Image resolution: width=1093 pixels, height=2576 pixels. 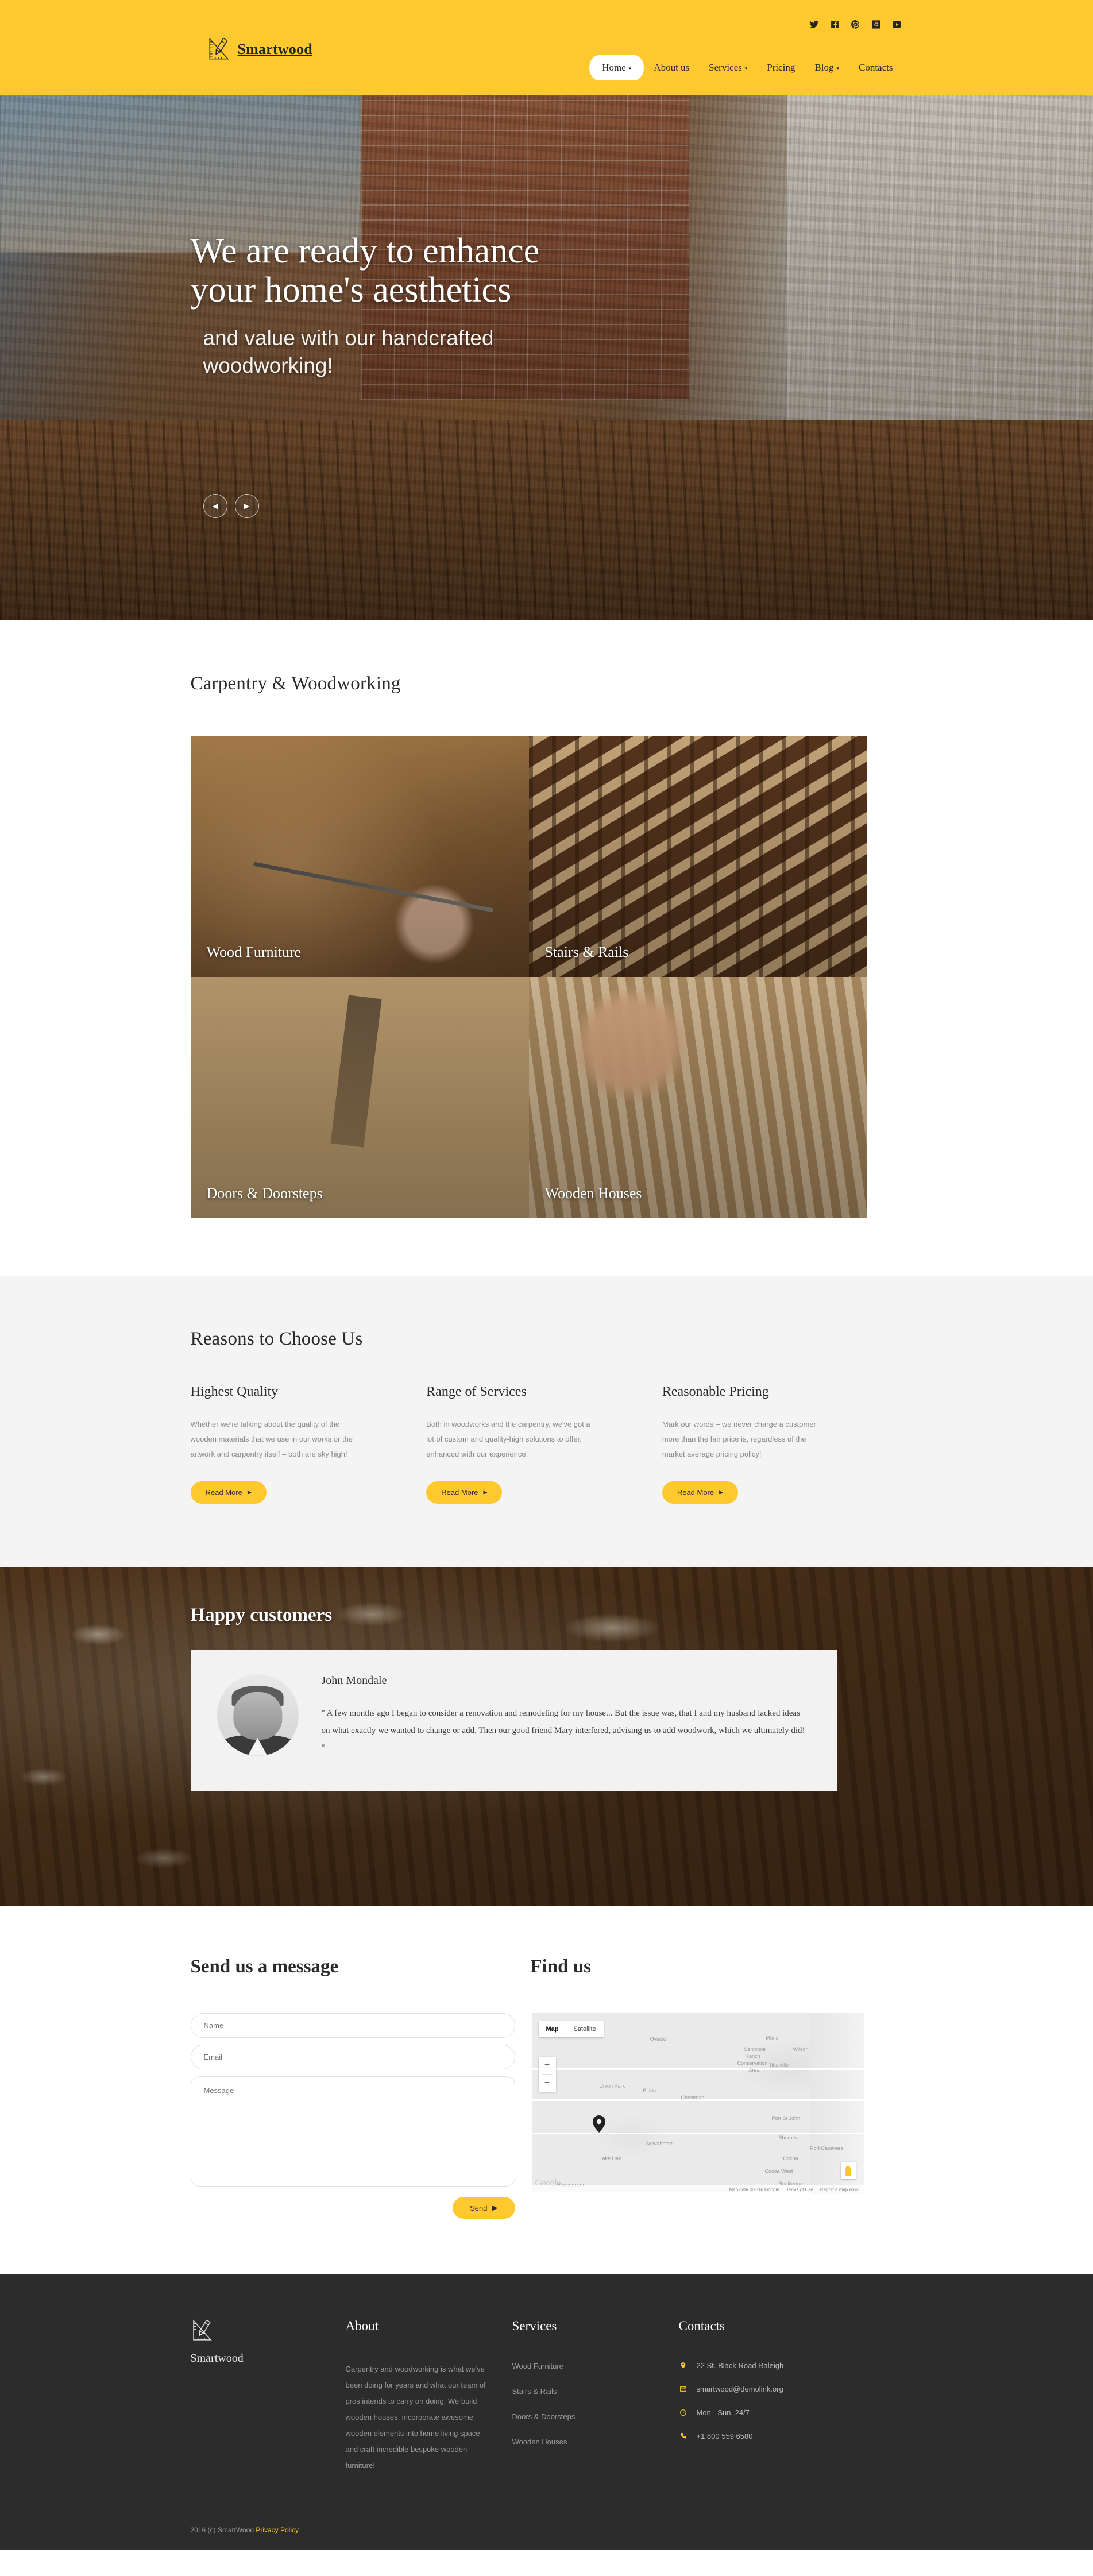 I want to click on map-zoom-in-button: +, so click(x=547, y=2065).